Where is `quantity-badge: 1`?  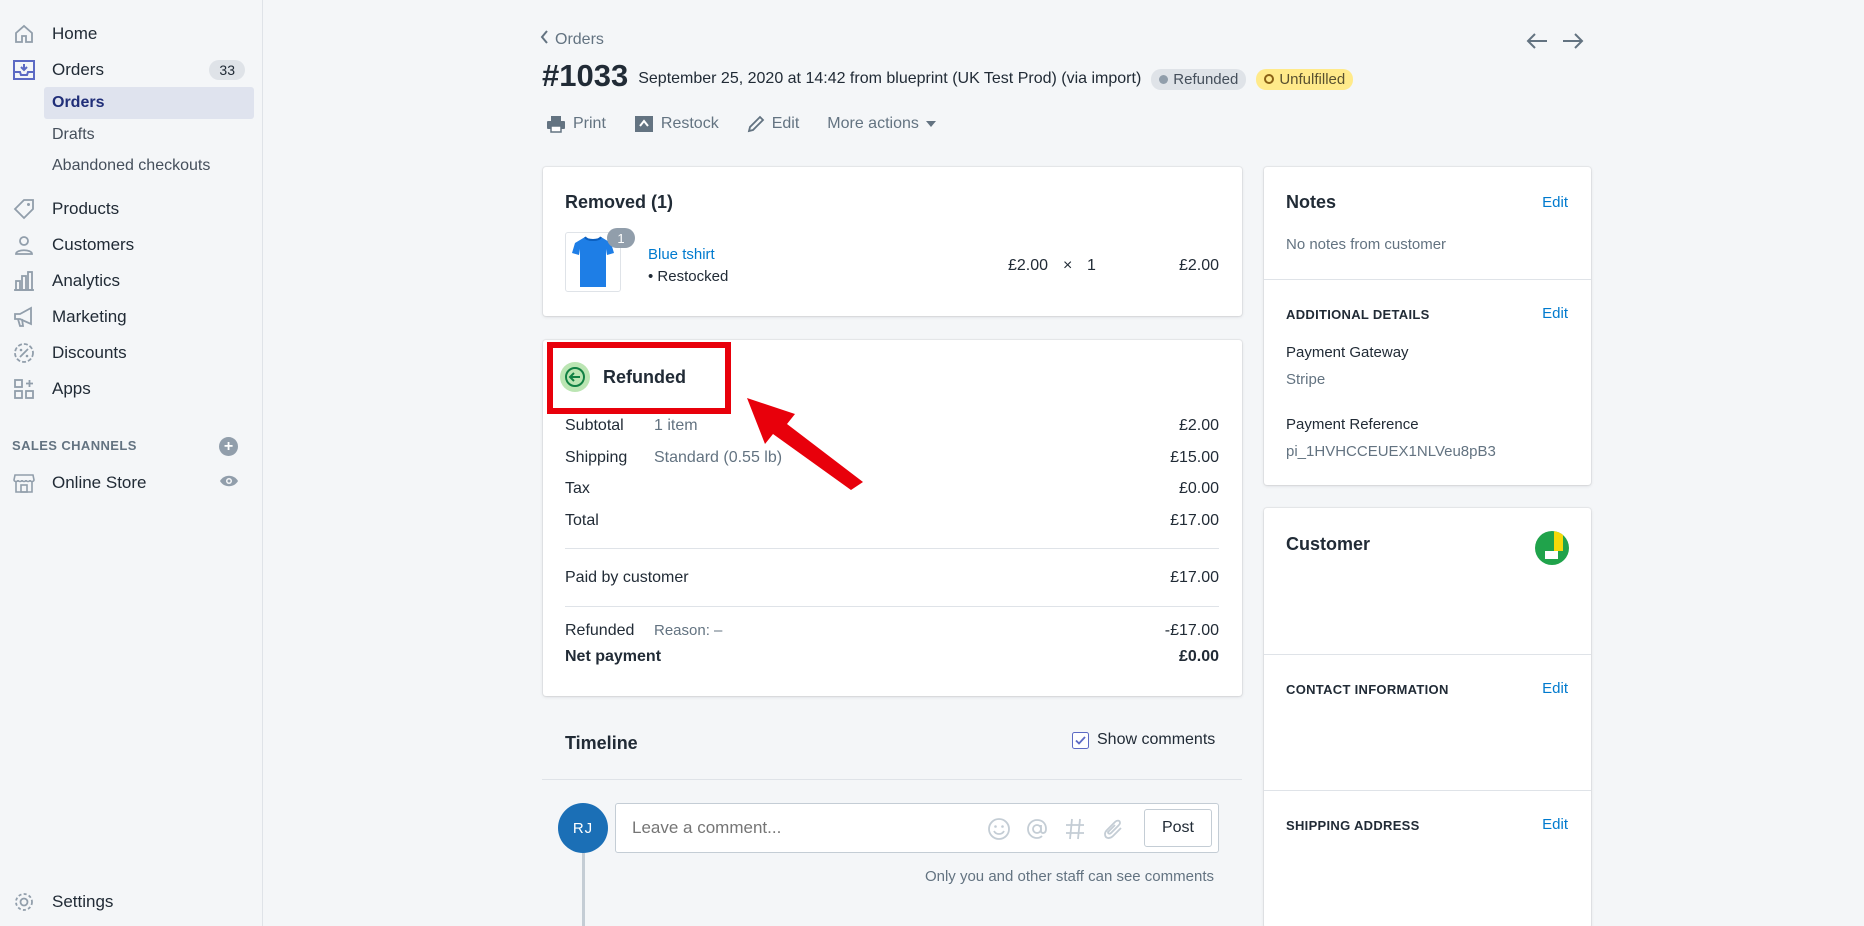 quantity-badge: 1 is located at coordinates (621, 238).